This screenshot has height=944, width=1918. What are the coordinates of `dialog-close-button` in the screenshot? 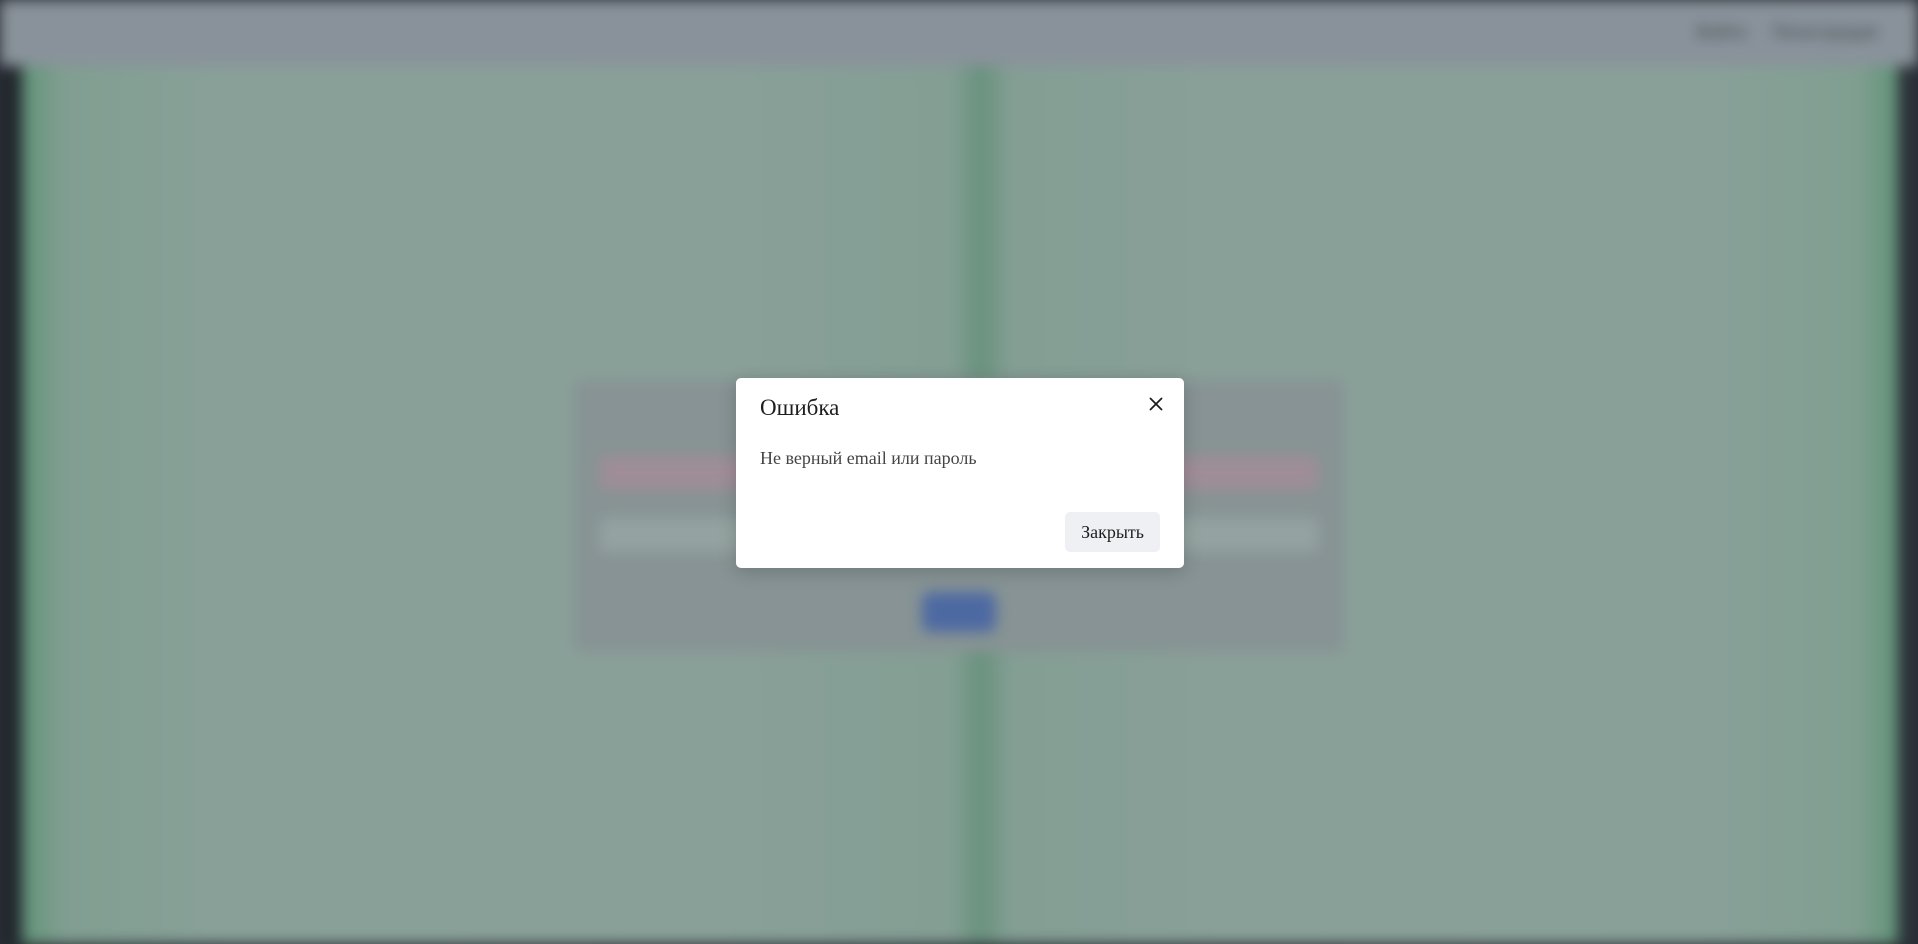 It's located at (1156, 404).